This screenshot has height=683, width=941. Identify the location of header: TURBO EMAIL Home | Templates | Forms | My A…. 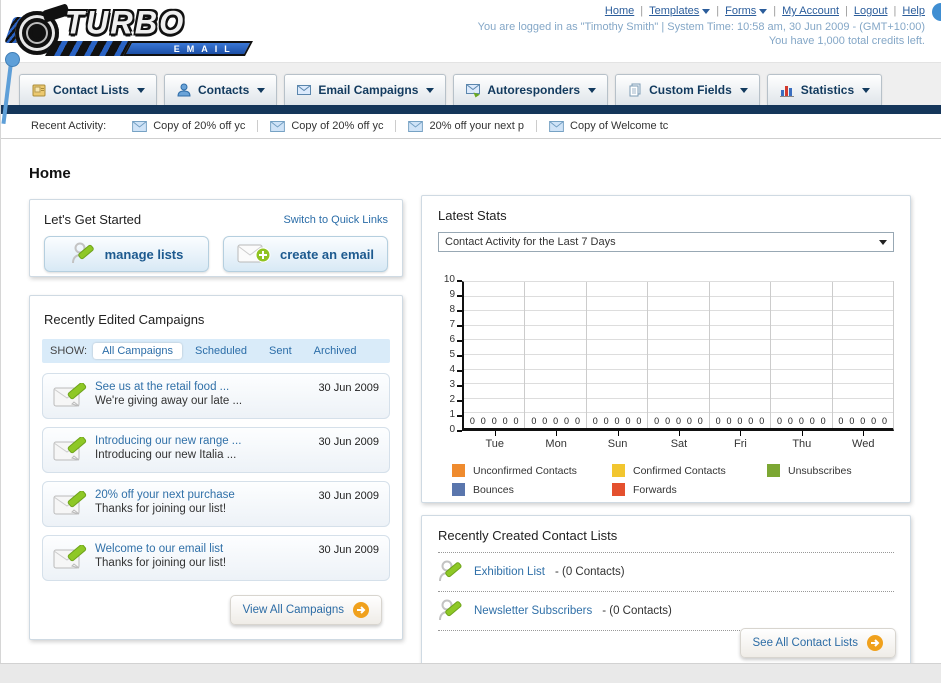
(471, 31).